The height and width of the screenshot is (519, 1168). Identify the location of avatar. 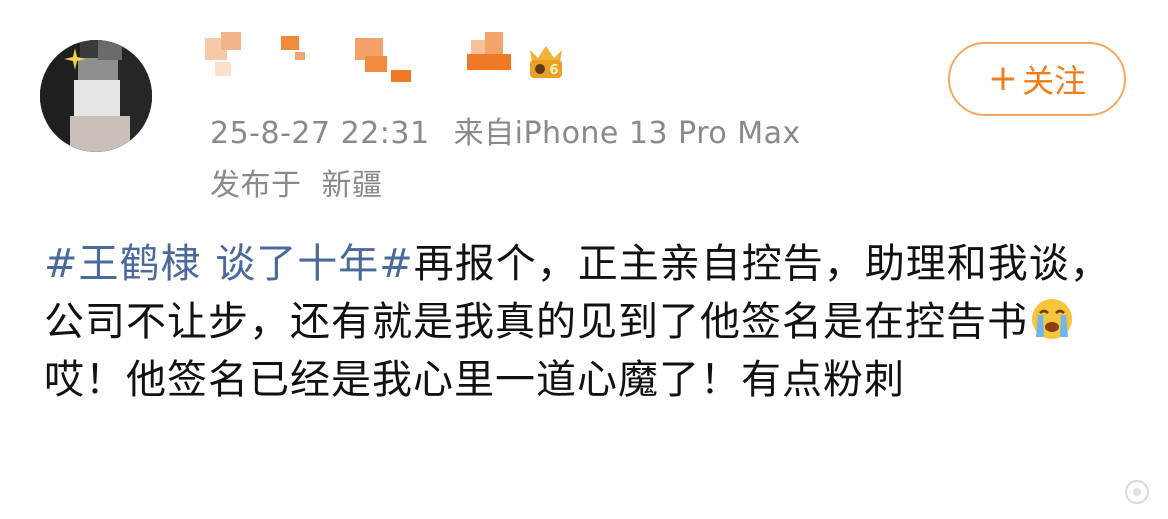
(96, 96).